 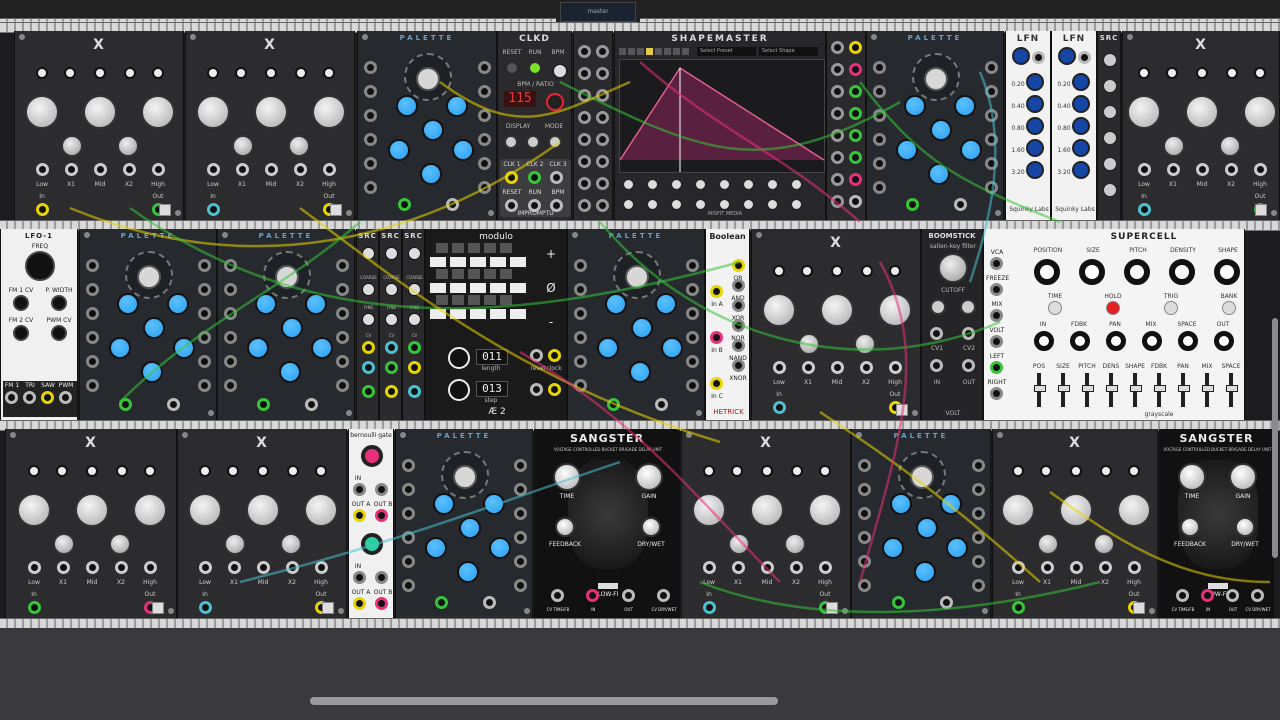 I want to click on reset-jack, so click(x=536, y=355).